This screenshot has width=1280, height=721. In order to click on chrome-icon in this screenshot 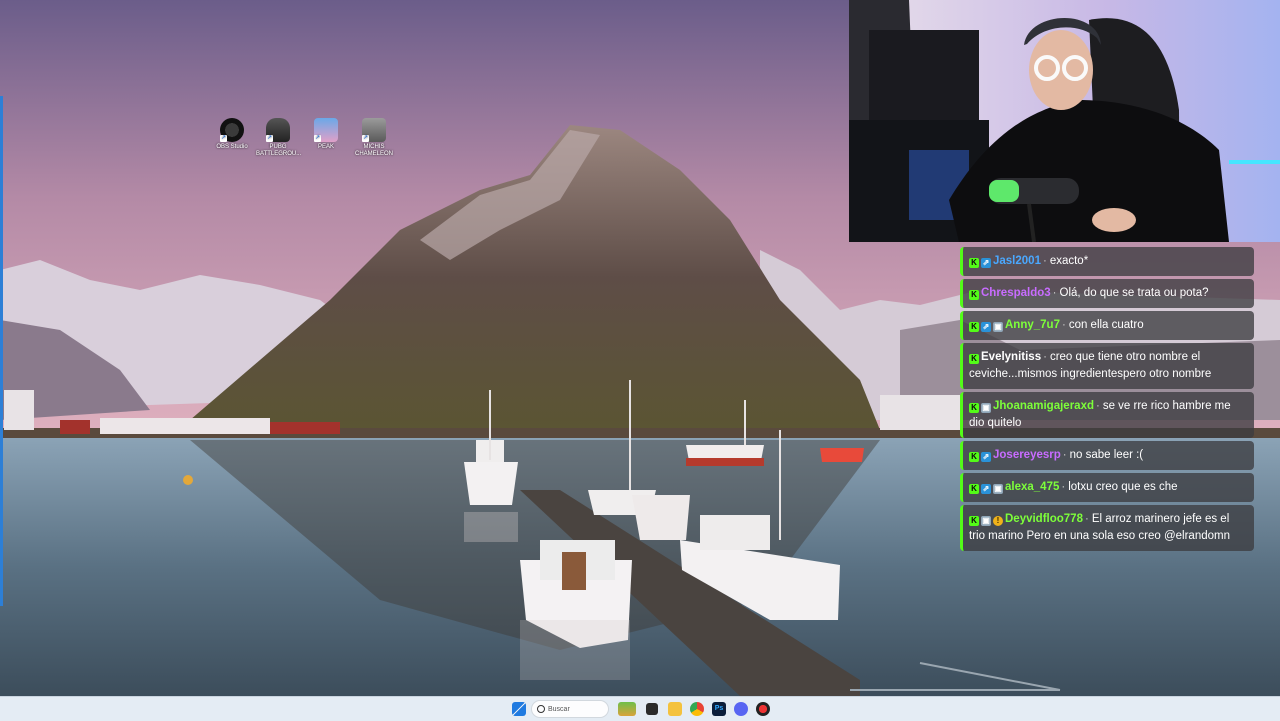, I will do `click(697, 709)`.